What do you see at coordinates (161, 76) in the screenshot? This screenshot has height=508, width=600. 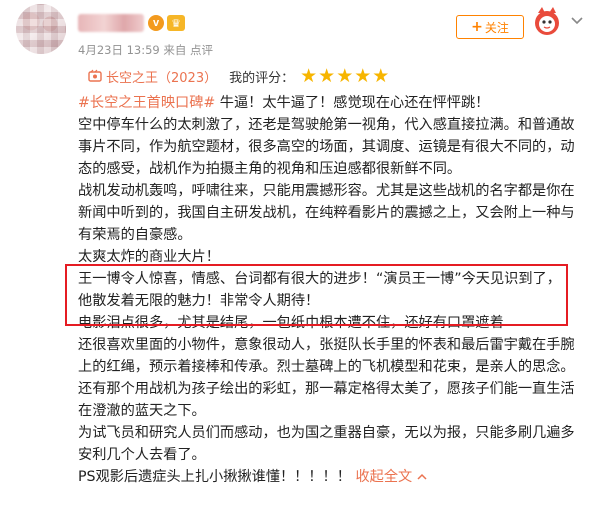 I see `movie-link: 长空之王（2023）` at bounding box center [161, 76].